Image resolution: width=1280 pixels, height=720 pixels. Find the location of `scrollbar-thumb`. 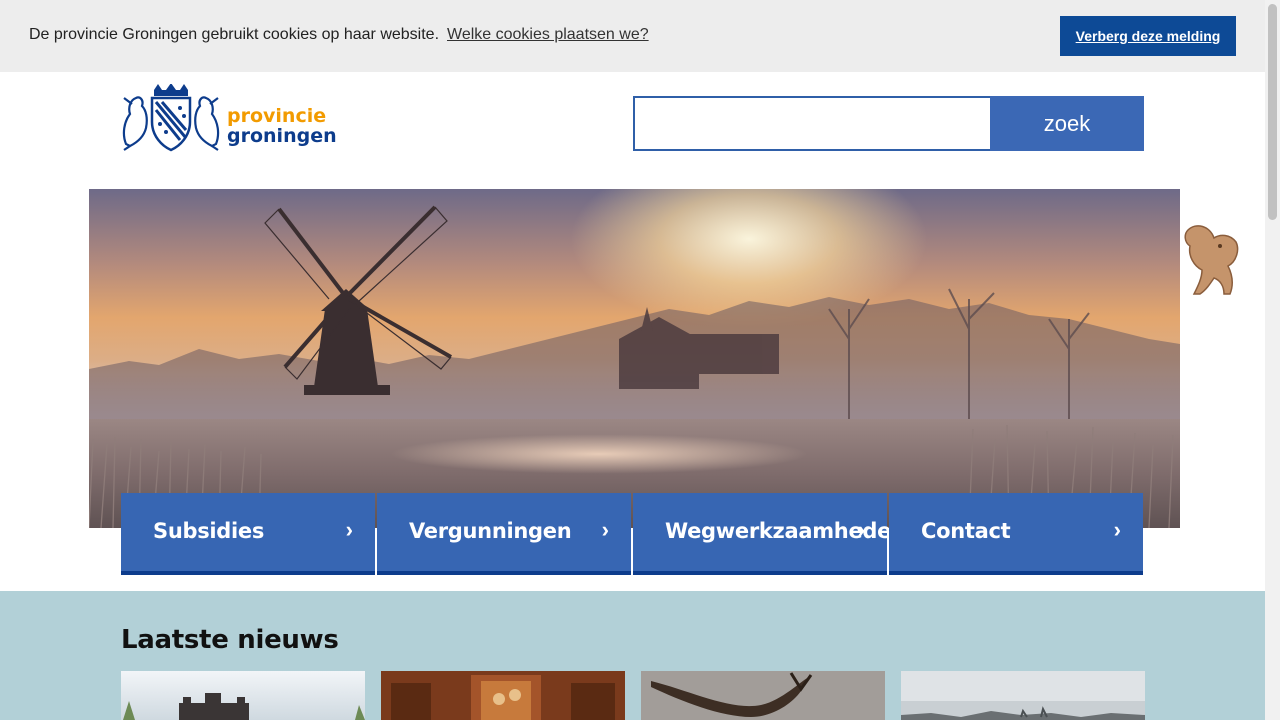

scrollbar-thumb is located at coordinates (1272, 112).